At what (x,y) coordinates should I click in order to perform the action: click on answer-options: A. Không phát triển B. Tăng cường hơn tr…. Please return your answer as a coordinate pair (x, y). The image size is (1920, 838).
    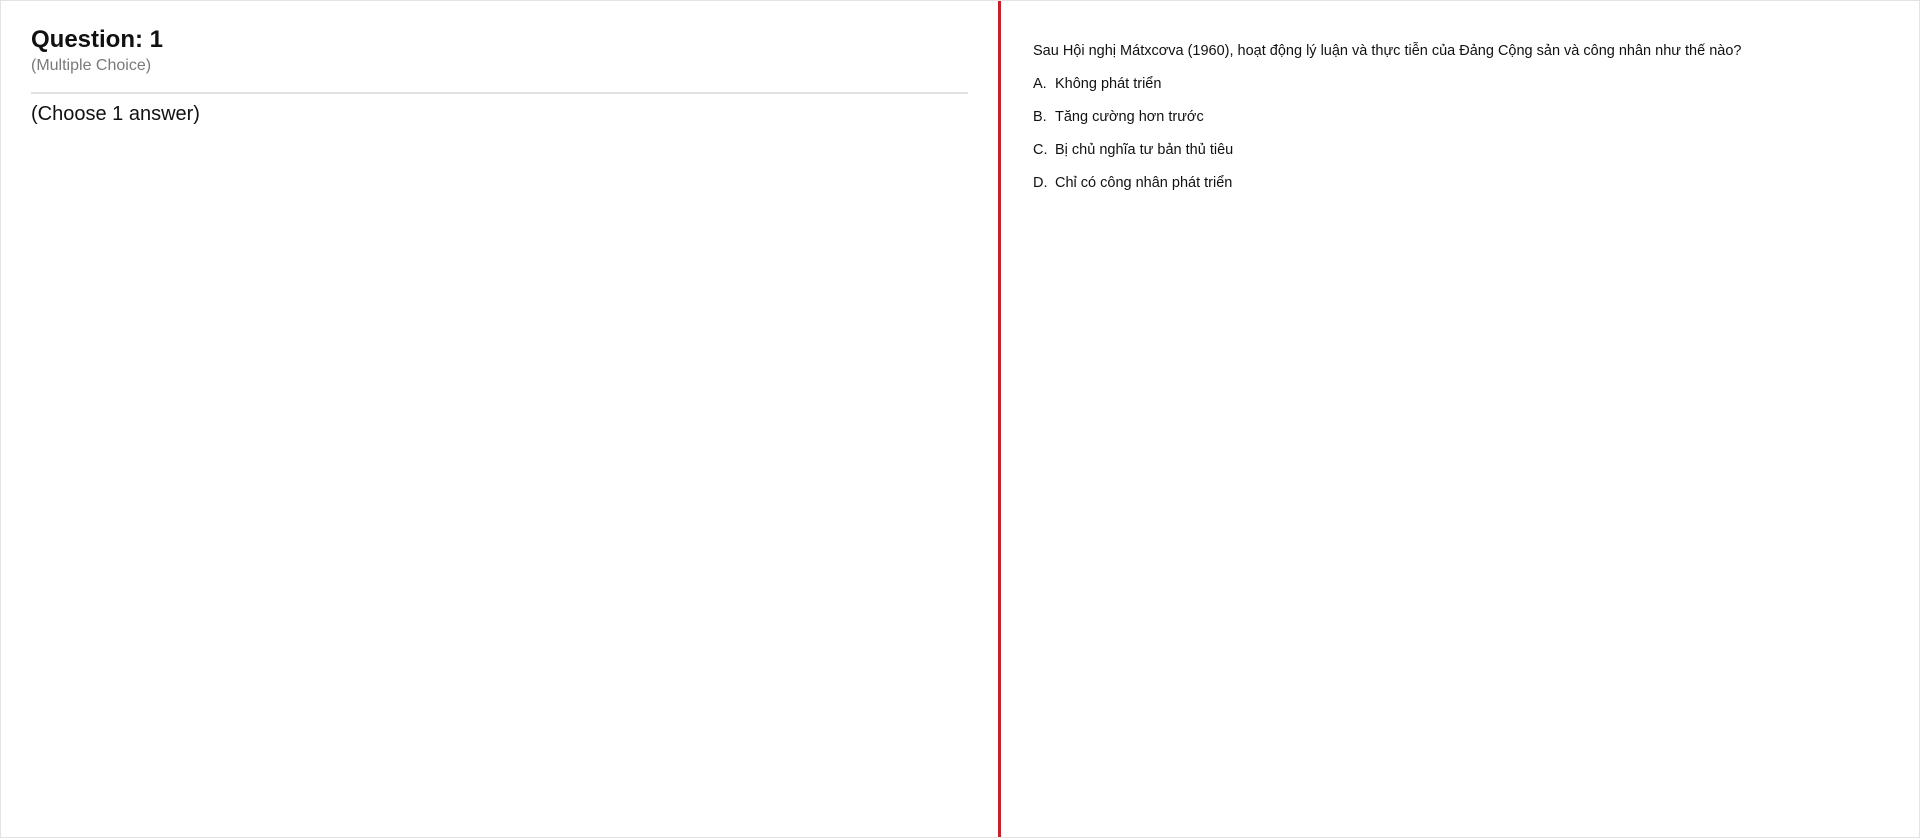
    Looking at the image, I should click on (1476, 140).